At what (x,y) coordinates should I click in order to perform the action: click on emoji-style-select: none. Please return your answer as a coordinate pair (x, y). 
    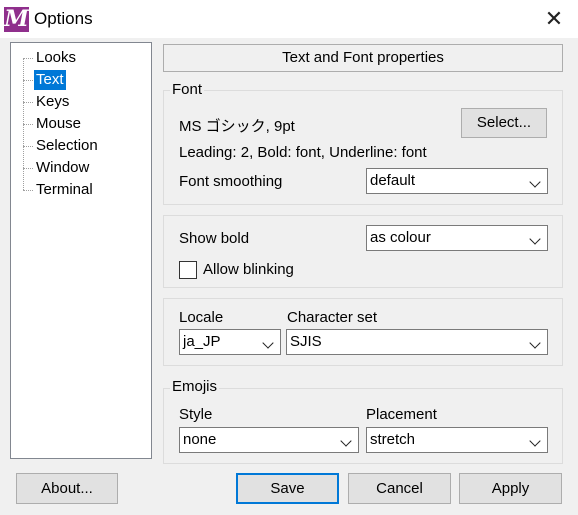
    Looking at the image, I should click on (269, 440).